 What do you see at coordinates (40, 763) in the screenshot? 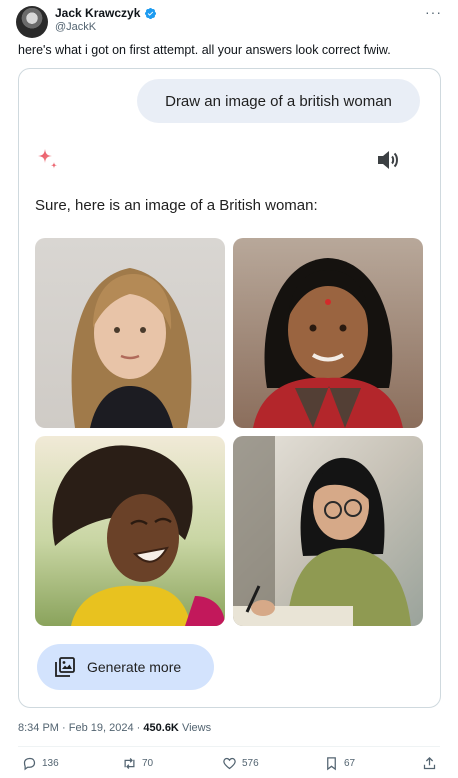
I see `reply-button: 136` at bounding box center [40, 763].